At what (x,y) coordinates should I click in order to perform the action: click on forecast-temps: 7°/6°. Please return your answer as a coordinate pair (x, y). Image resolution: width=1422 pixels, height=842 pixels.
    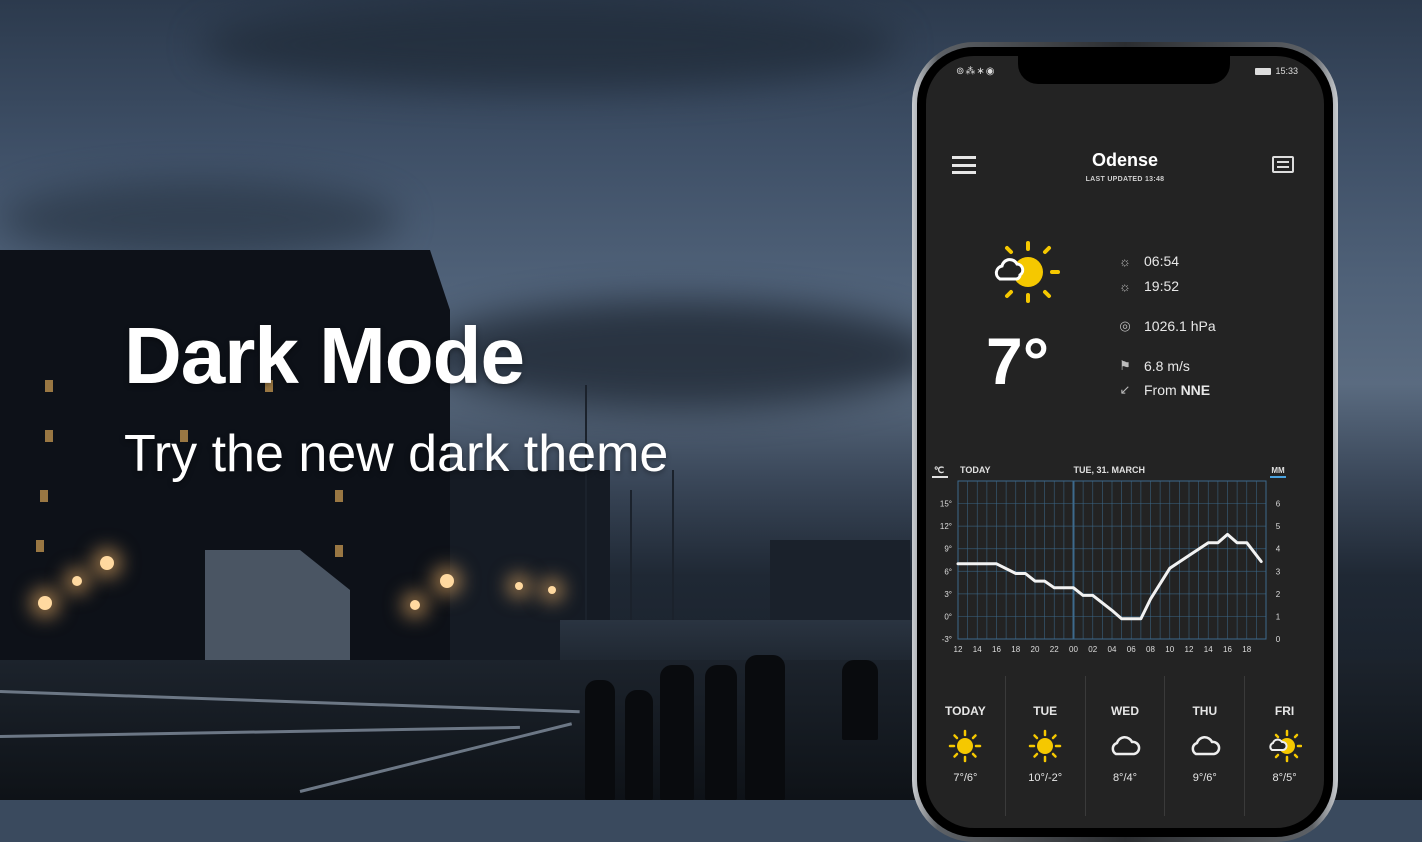
    Looking at the image, I should click on (965, 778).